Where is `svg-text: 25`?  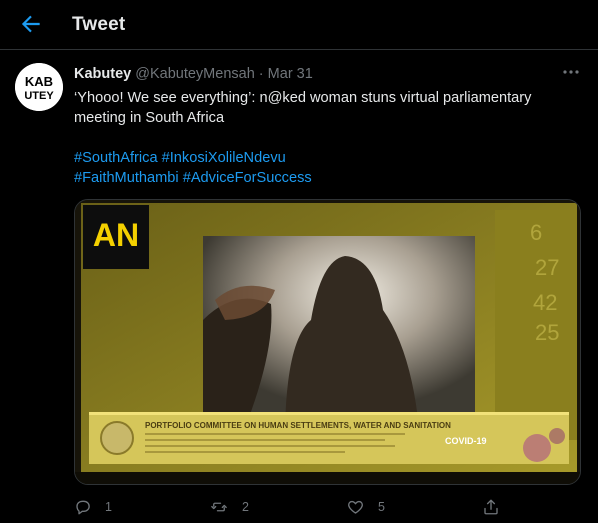 svg-text: 25 is located at coordinates (547, 332).